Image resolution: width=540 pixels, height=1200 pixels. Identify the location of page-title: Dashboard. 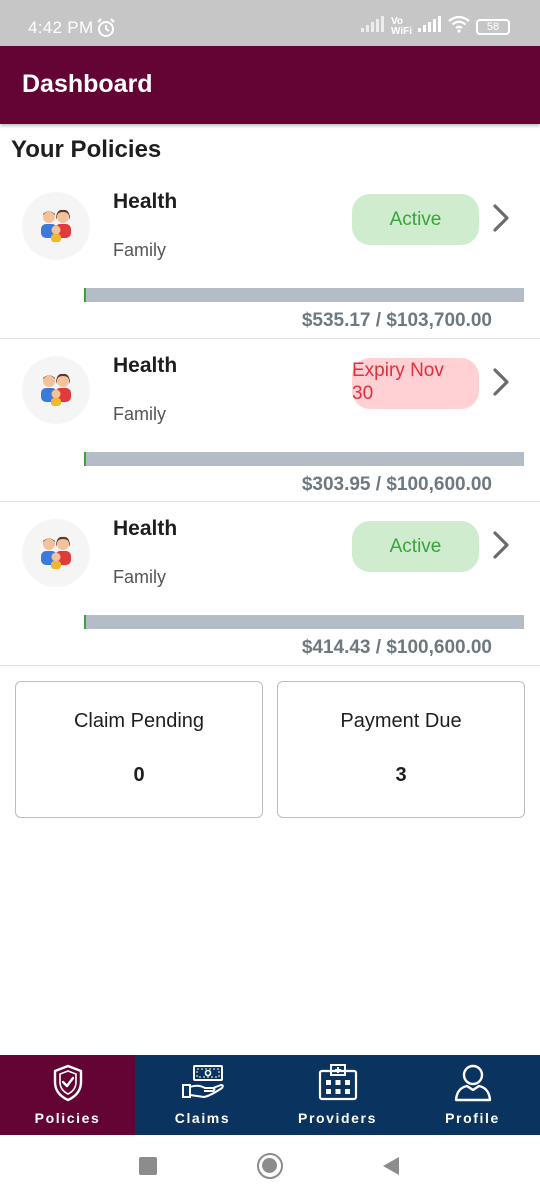
(87, 84).